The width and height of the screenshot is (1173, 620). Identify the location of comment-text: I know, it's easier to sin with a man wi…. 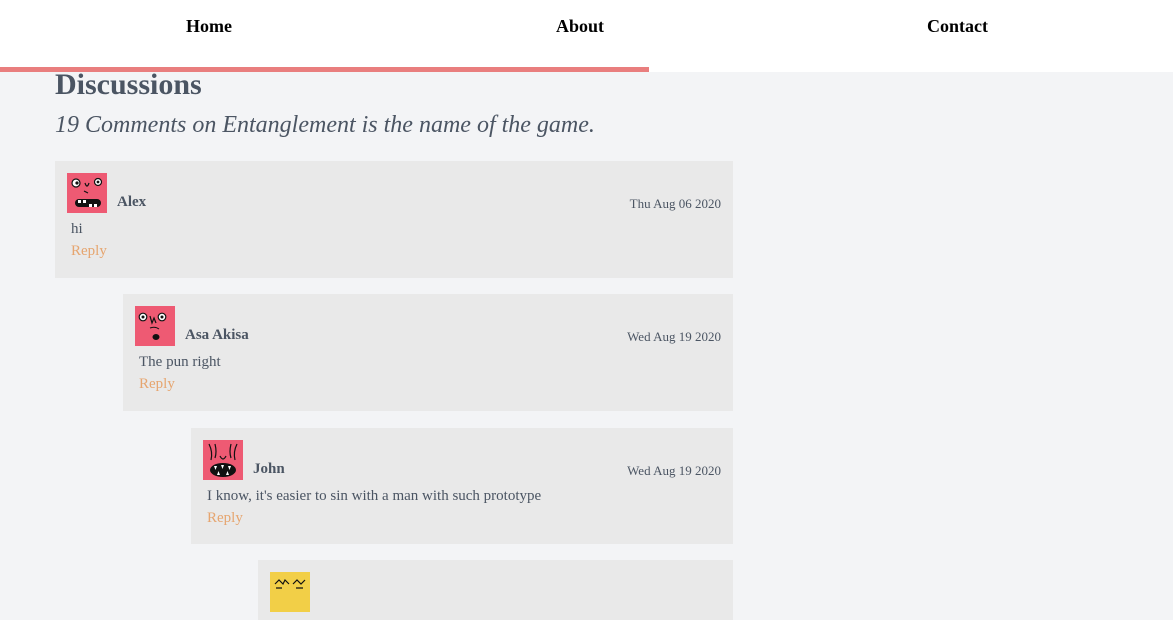
(374, 496).